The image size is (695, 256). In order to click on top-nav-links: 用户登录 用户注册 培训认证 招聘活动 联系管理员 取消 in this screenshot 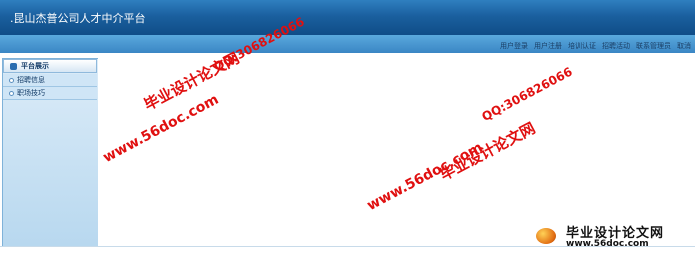, I will do `click(595, 47)`.